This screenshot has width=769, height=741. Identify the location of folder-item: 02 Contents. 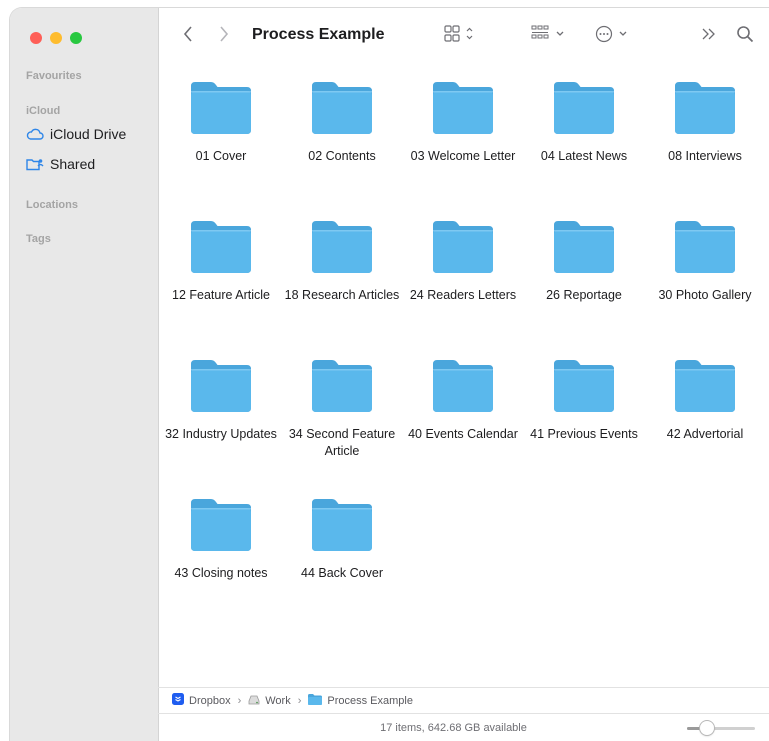
(342, 122).